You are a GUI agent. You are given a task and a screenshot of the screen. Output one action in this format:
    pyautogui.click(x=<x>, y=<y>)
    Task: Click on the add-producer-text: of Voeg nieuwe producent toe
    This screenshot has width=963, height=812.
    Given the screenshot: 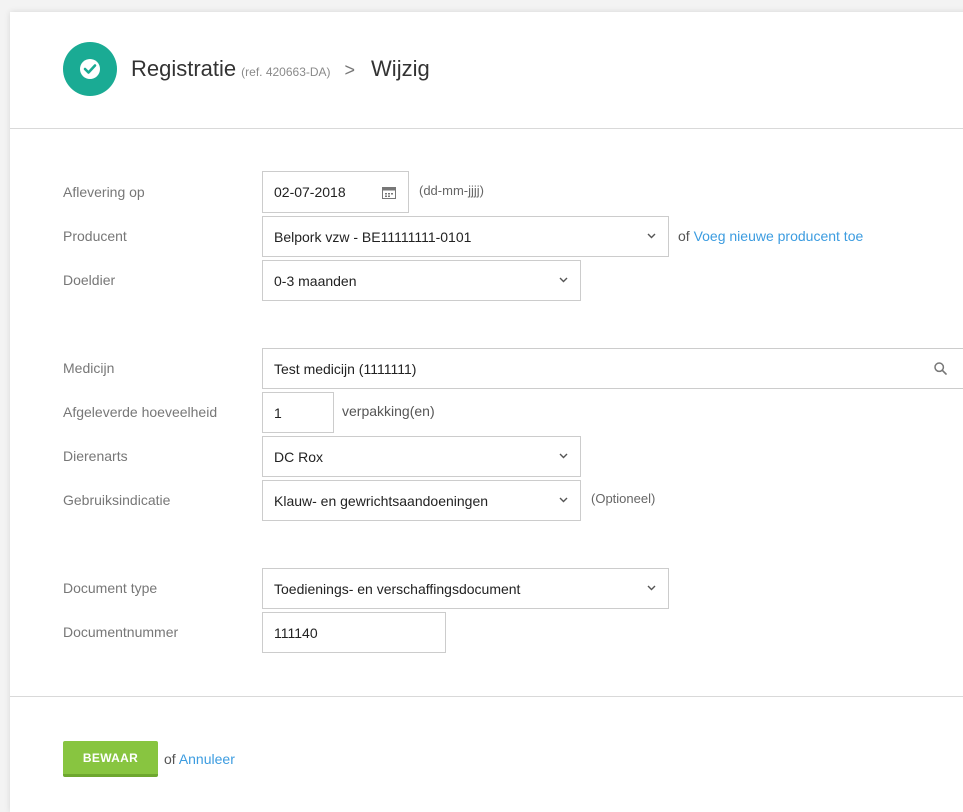 What is the action you would take?
    pyautogui.click(x=770, y=236)
    